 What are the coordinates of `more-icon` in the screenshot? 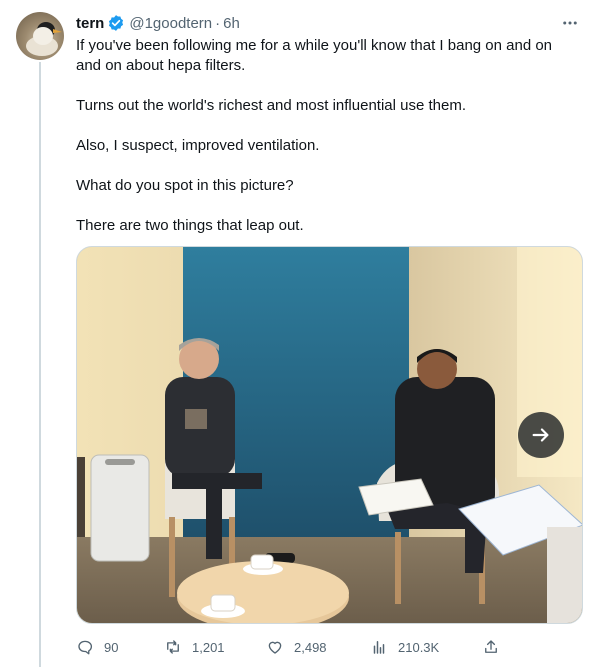 It's located at (570, 23).